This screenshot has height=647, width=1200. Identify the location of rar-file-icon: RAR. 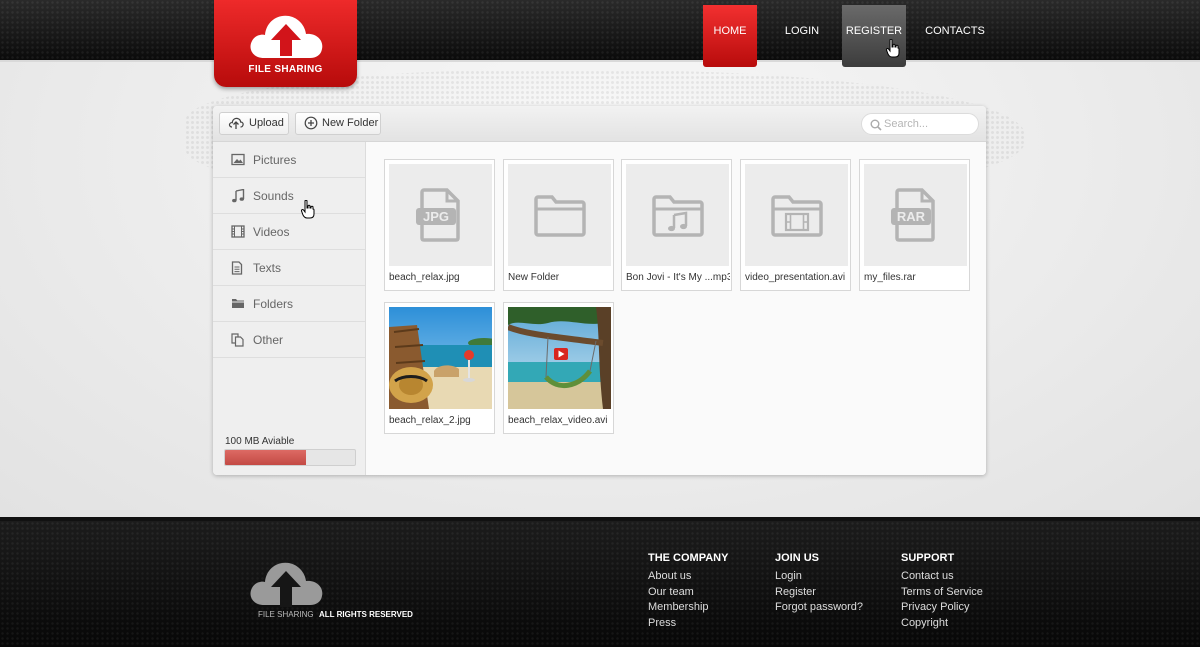
(913, 215).